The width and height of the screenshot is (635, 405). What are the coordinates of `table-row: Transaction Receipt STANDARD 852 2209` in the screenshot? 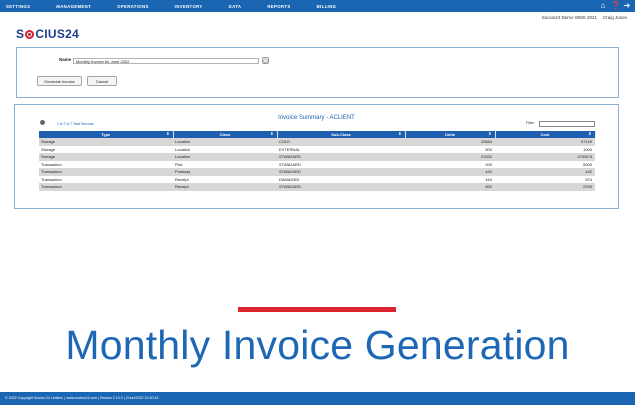 It's located at (317, 187).